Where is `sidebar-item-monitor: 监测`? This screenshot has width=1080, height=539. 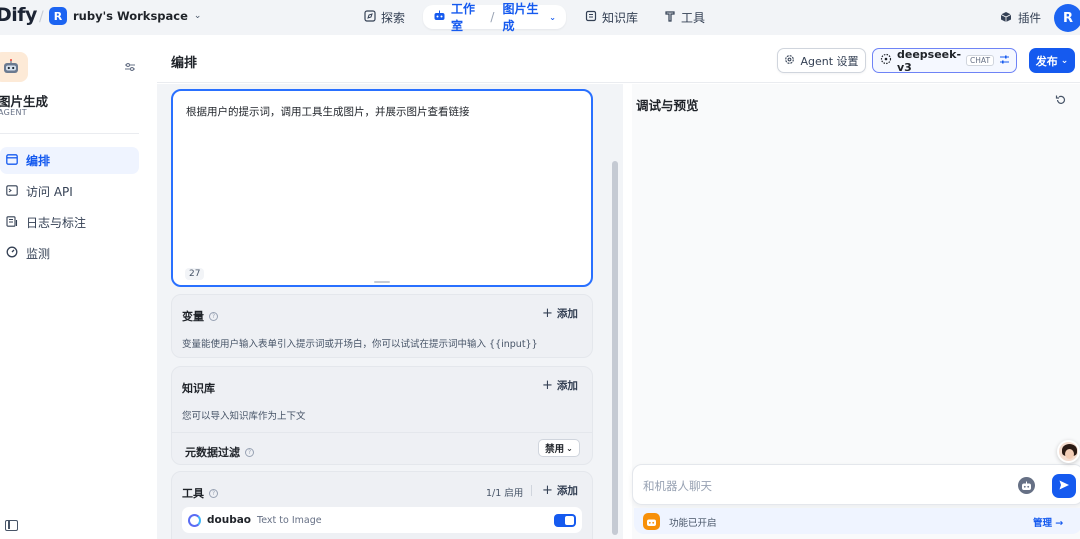 sidebar-item-monitor: 监测 is located at coordinates (69, 253).